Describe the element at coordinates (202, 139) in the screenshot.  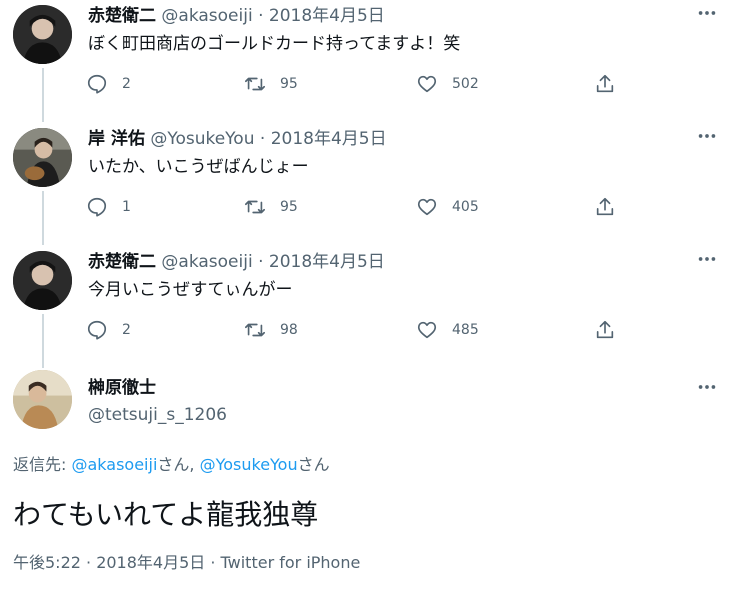
I see `user-handle: @YosukeYou` at that location.